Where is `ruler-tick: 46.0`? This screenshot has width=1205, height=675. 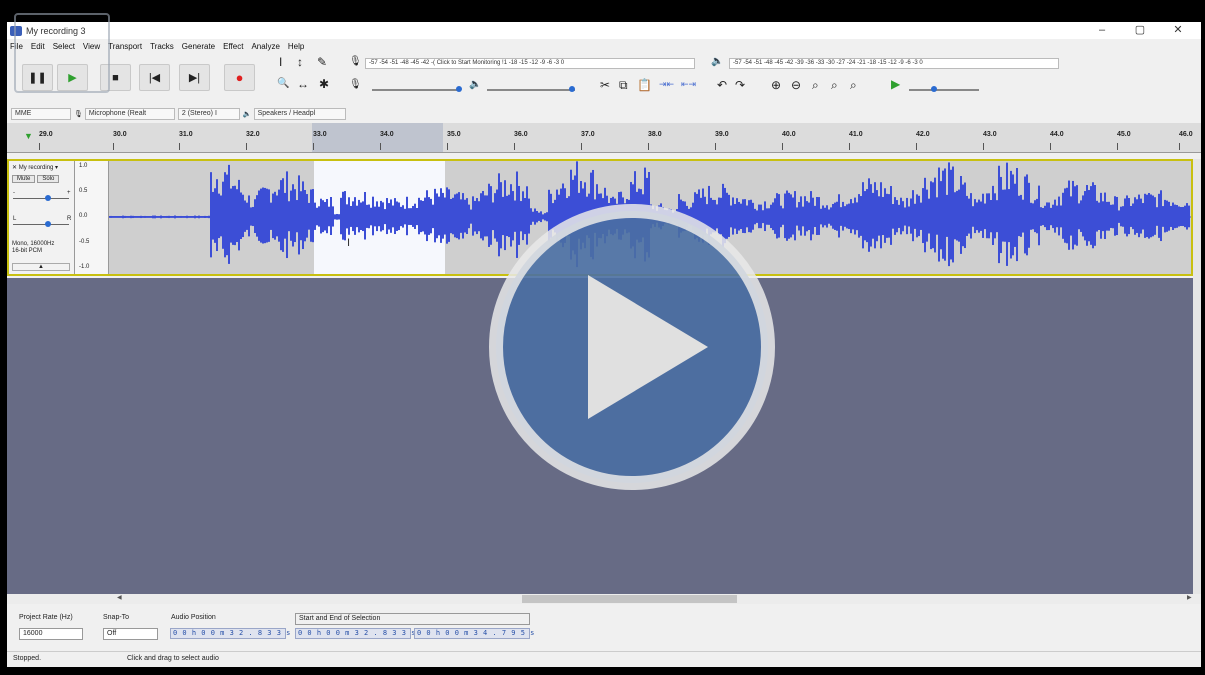
ruler-tick: 46.0 is located at coordinates (1186, 140).